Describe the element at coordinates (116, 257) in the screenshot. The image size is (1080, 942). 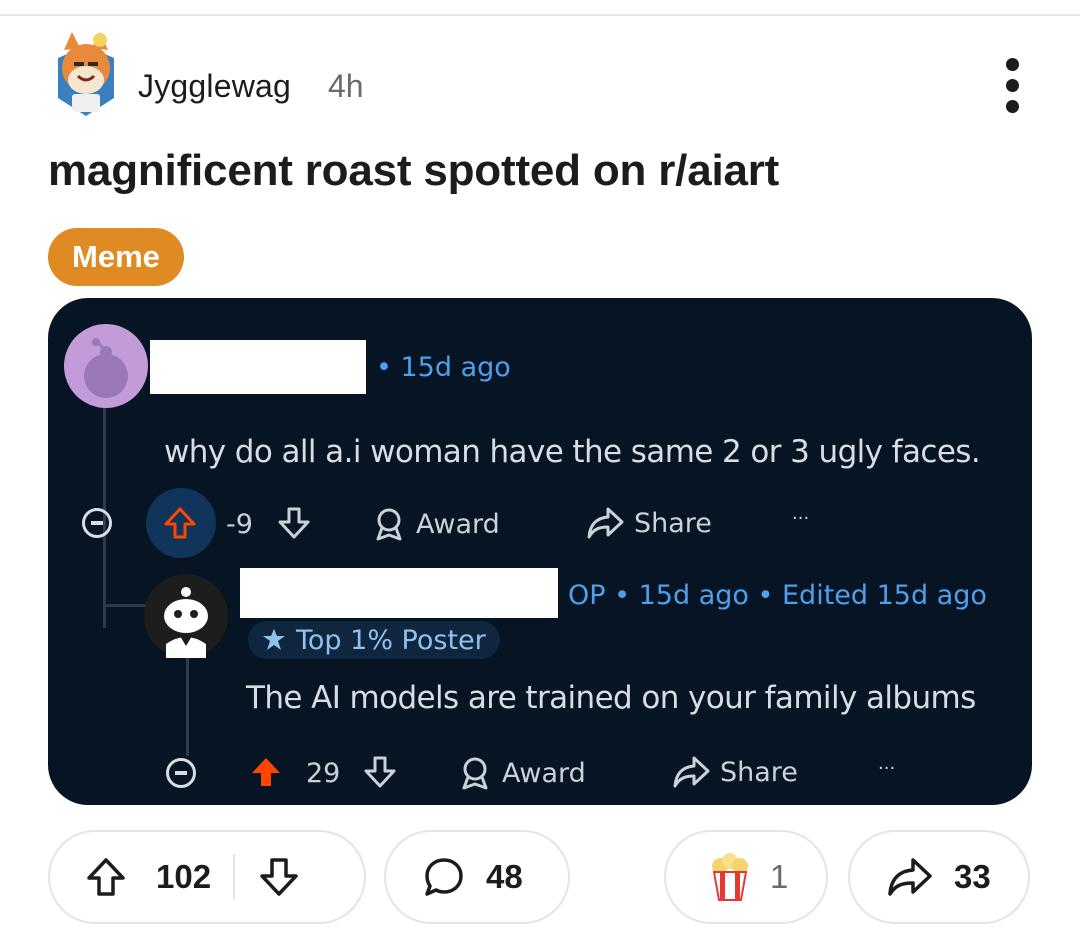
I see `flair-badge: Meme` at that location.